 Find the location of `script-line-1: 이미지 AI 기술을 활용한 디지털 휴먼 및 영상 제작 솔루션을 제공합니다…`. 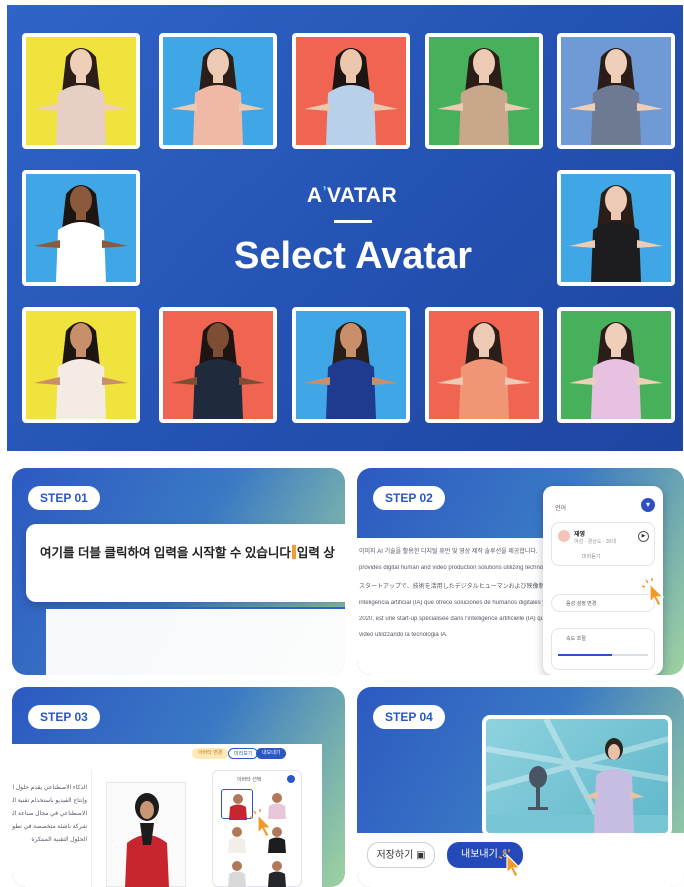

script-line-1: 이미지 AI 기술을 활용한 디지털 휴먼 및 영상 제작 솔루션을 제공합니다… is located at coordinates (448, 552).